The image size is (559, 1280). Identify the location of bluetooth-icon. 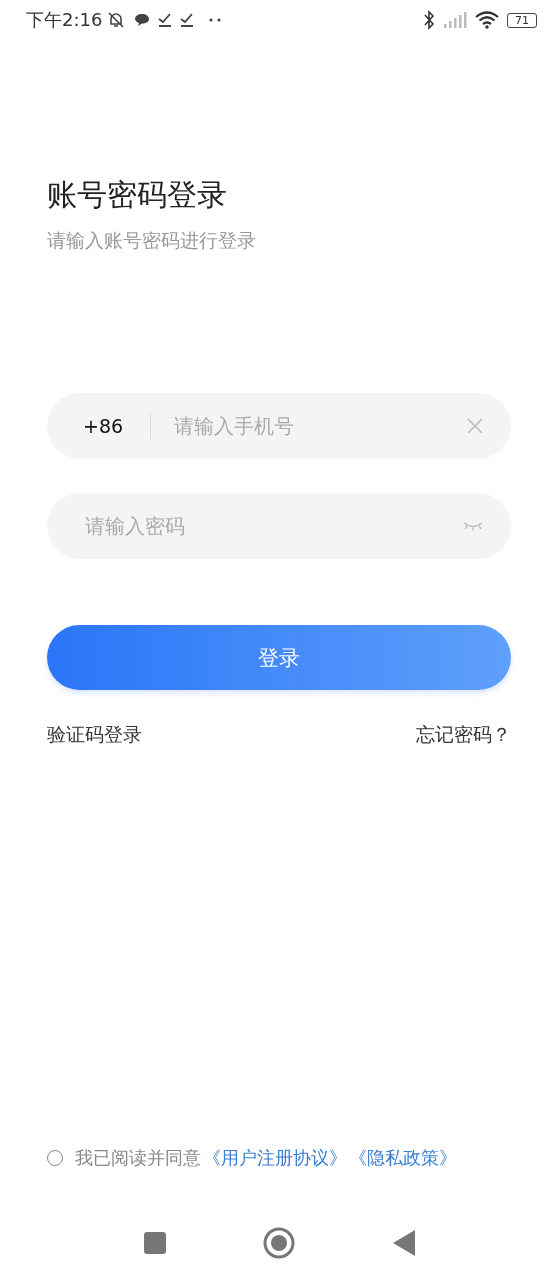
(429, 20).